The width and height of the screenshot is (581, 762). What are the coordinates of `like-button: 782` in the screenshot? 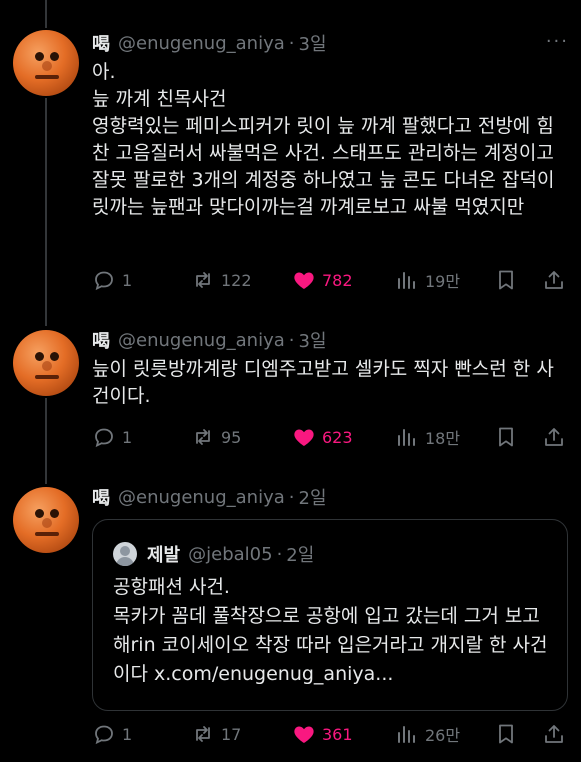 It's located at (322, 280).